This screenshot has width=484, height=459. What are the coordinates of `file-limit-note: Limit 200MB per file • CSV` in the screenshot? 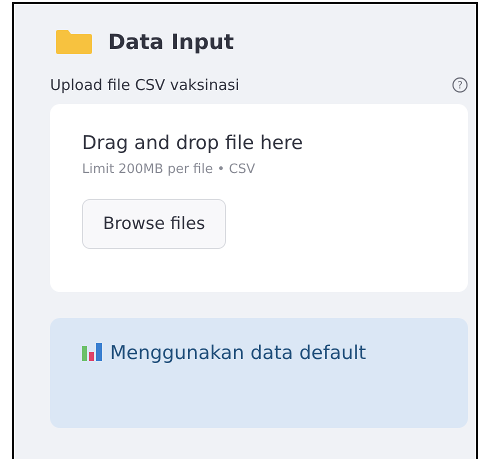 It's located at (169, 169).